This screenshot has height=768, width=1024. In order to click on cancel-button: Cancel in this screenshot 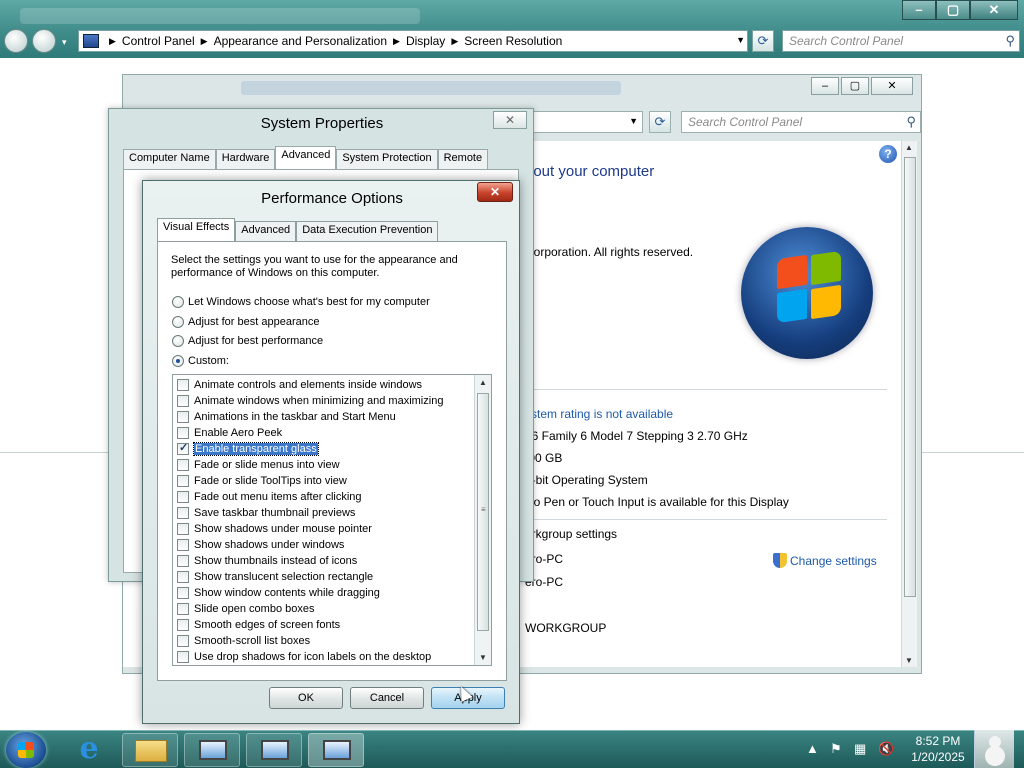, I will do `click(387, 698)`.